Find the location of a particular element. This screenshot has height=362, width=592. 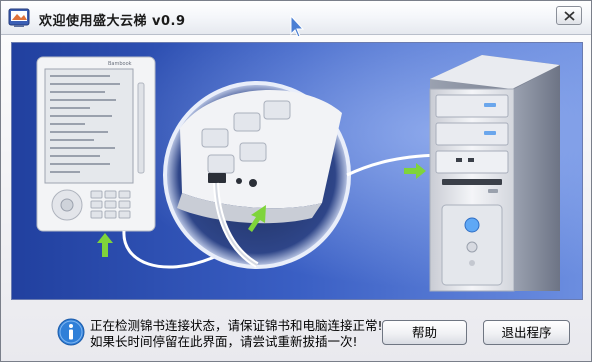

exit-button: 退出程序 is located at coordinates (526, 332).